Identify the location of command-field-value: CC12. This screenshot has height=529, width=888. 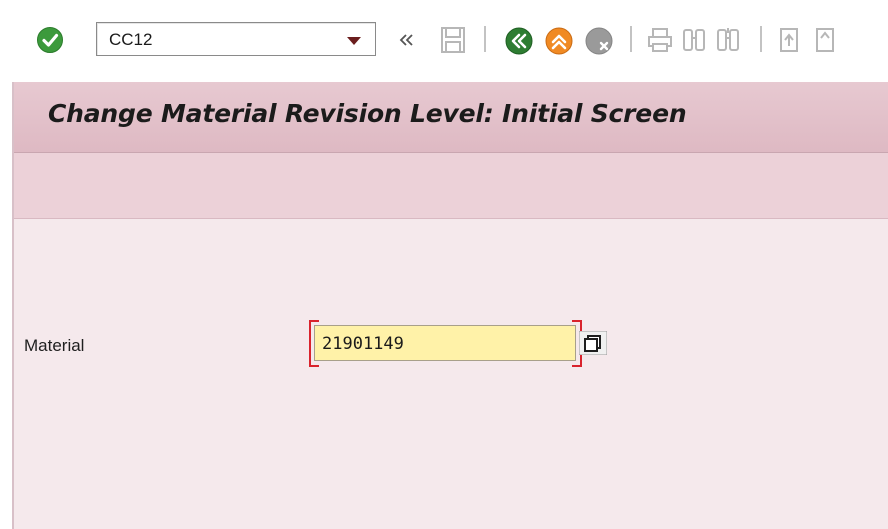
(131, 39).